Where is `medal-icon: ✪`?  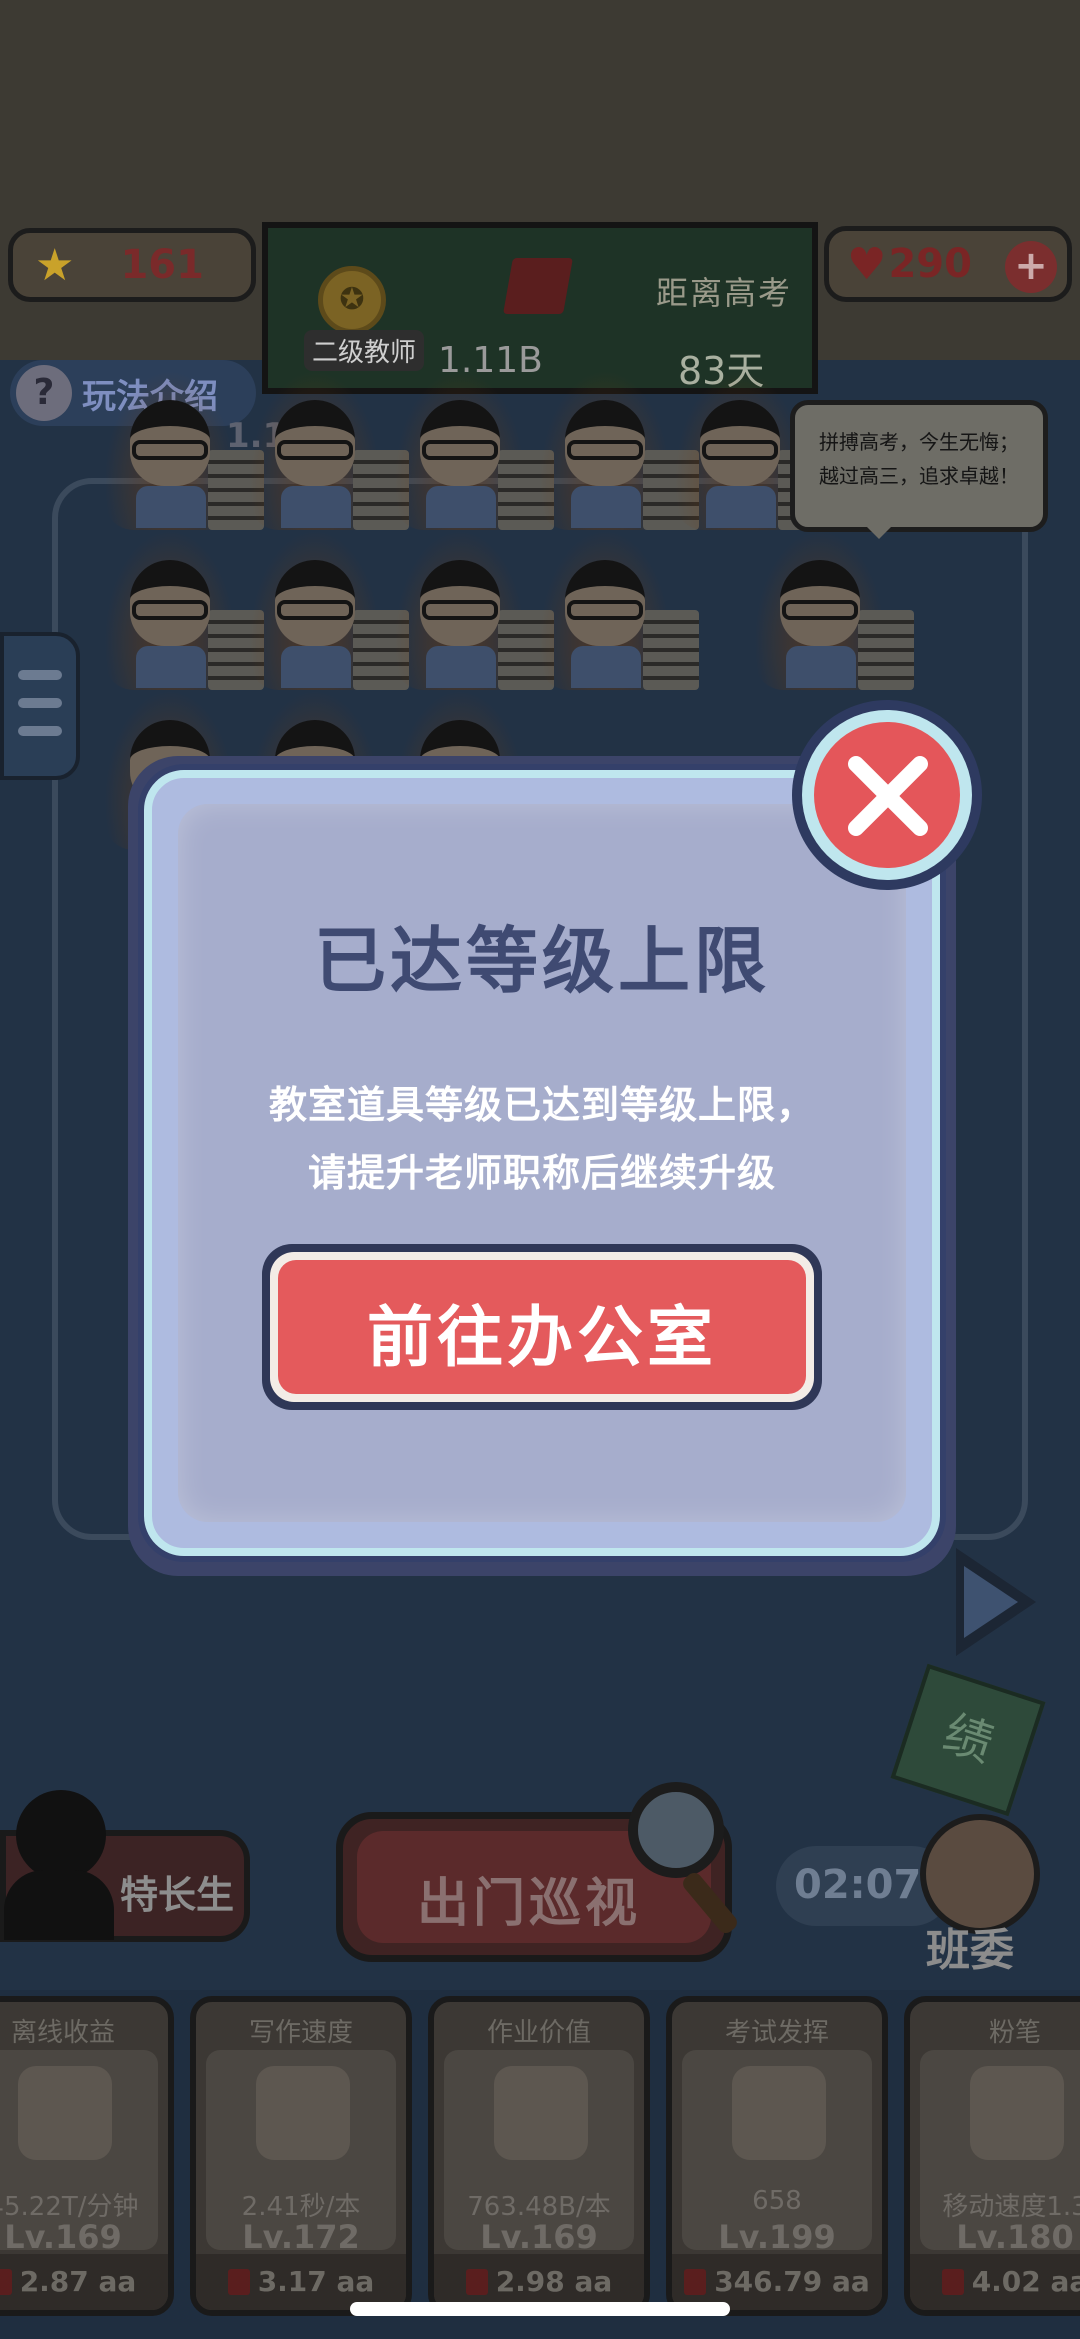
medal-icon: ✪ is located at coordinates (352, 300).